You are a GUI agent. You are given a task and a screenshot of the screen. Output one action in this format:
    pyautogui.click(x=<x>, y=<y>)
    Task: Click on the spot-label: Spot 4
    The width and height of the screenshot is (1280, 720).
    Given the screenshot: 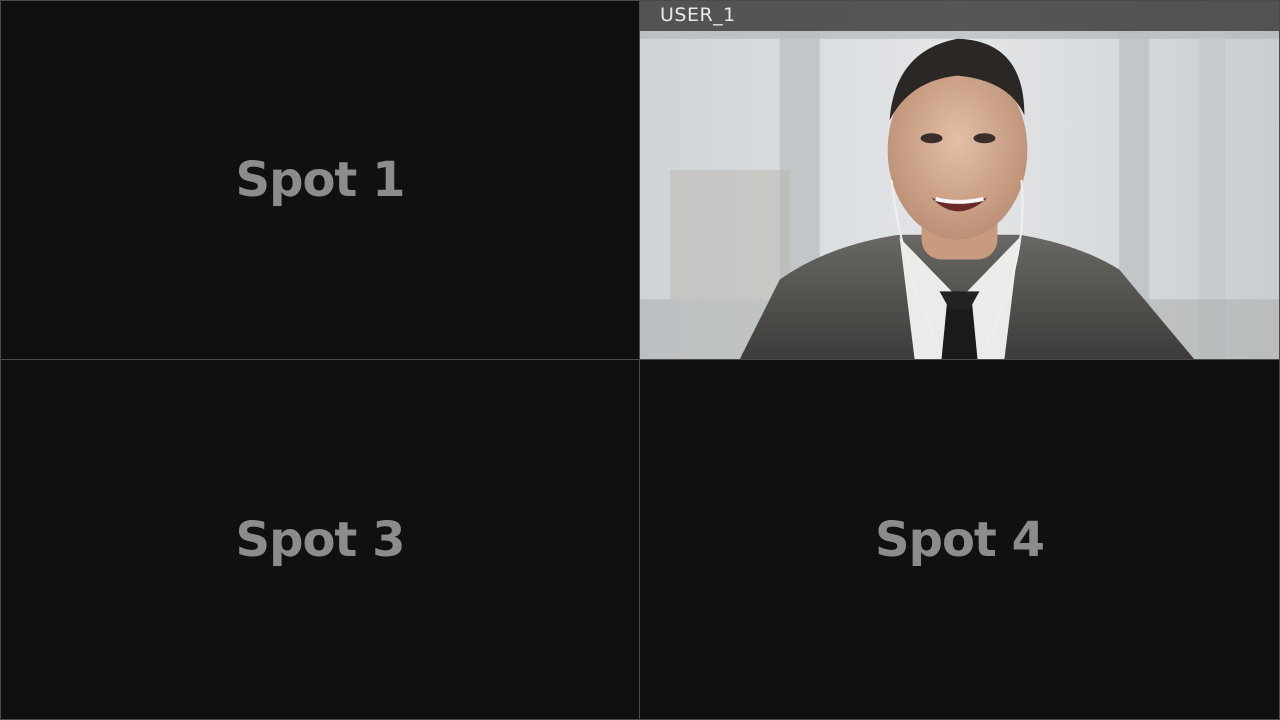 What is the action you would take?
    pyautogui.click(x=960, y=539)
    